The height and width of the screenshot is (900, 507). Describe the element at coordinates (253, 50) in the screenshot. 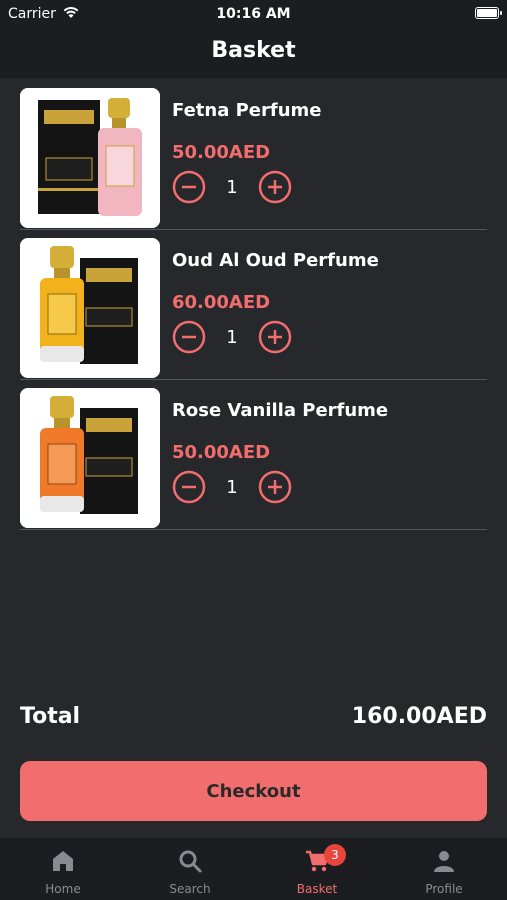

I see `page-title: Basket` at that location.